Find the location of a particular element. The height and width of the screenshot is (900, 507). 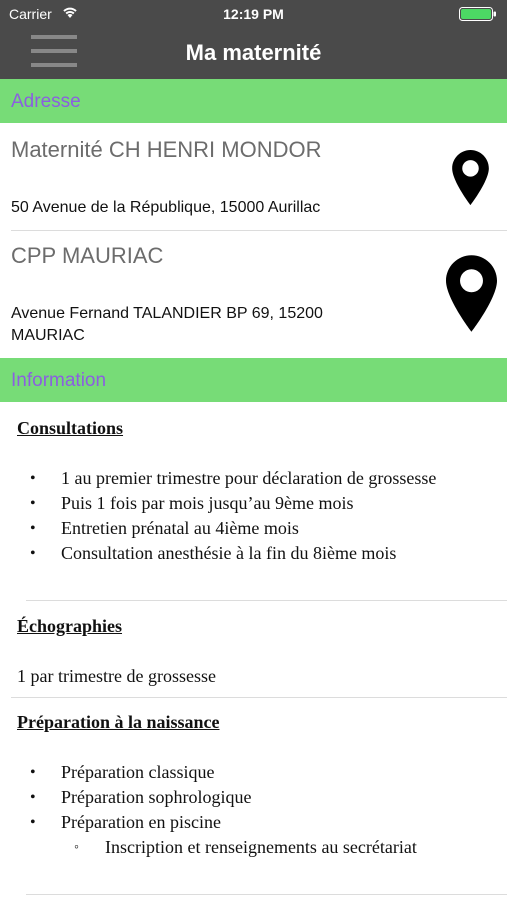

address-name: CPP MAURIAC is located at coordinates (87, 255).